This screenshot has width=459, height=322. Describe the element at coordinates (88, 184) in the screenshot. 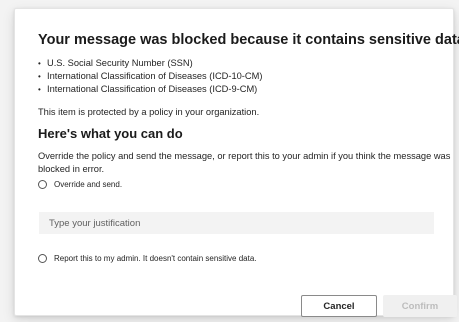

I see `override-label: Override and send.` at that location.